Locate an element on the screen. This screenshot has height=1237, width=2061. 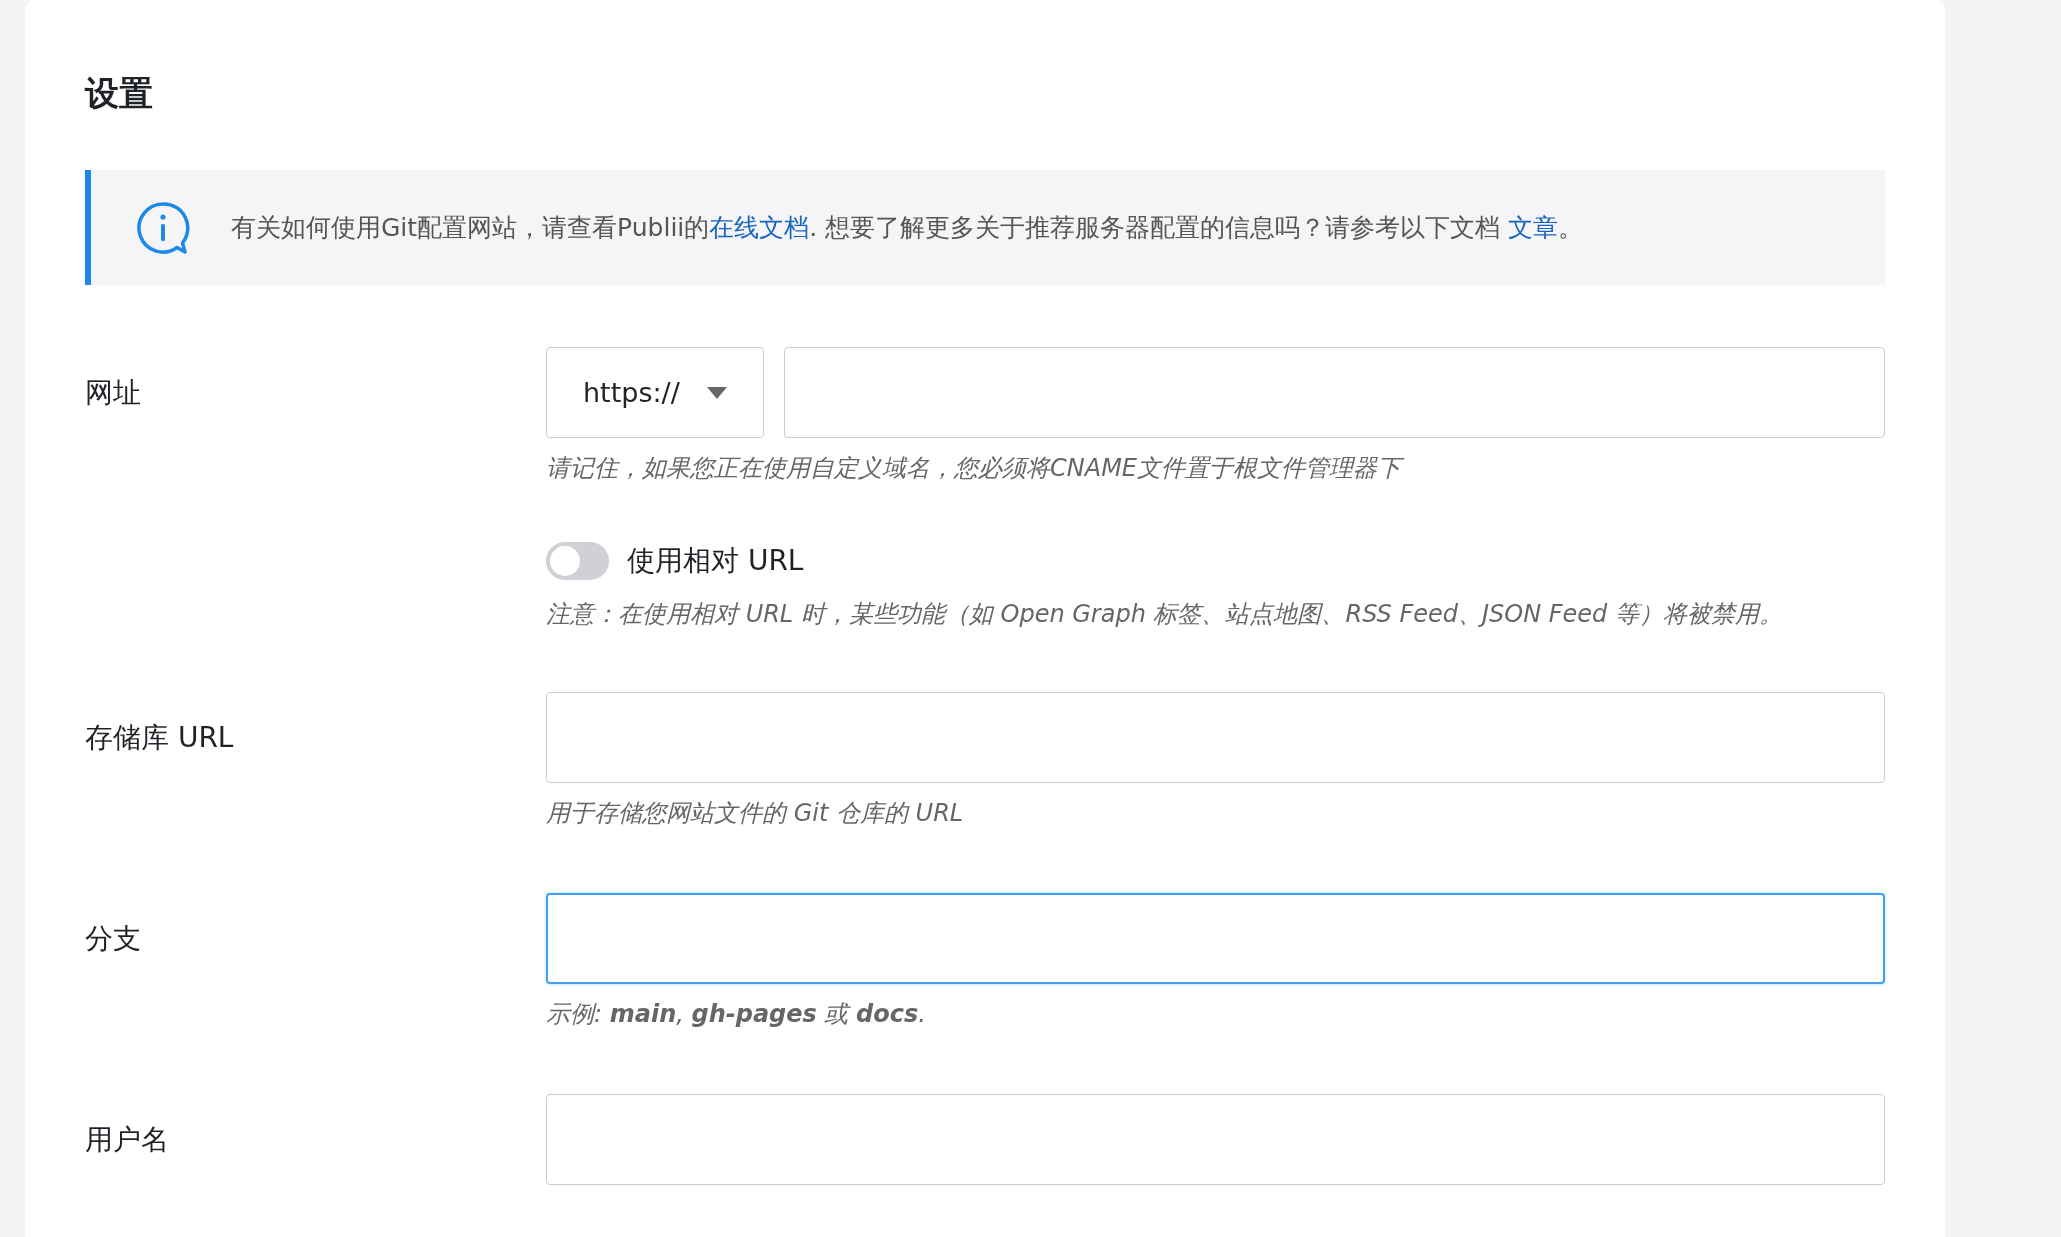
article-link: 文章 is located at coordinates (1533, 227).